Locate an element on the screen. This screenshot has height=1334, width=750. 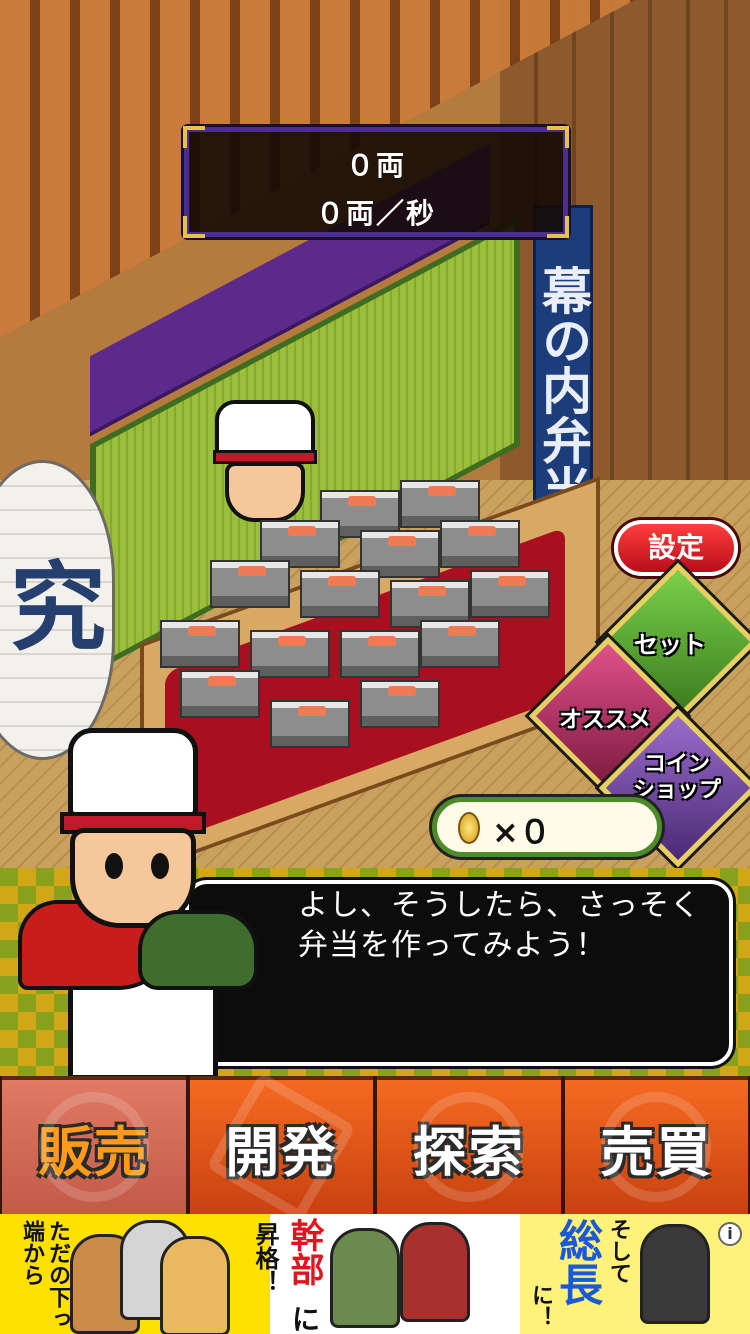
dialog-line-1: よし、そうしたら、さっそく is located at coordinates (499, 905).